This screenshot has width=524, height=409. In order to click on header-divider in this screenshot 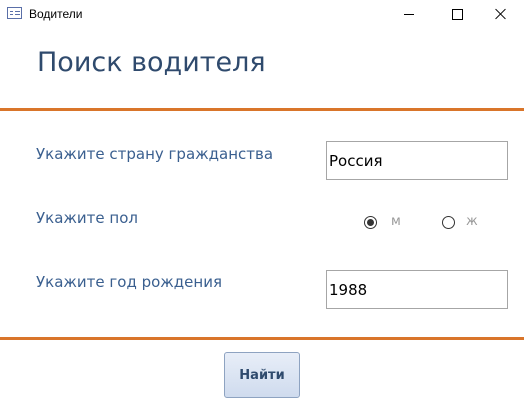, I will do `click(262, 109)`.